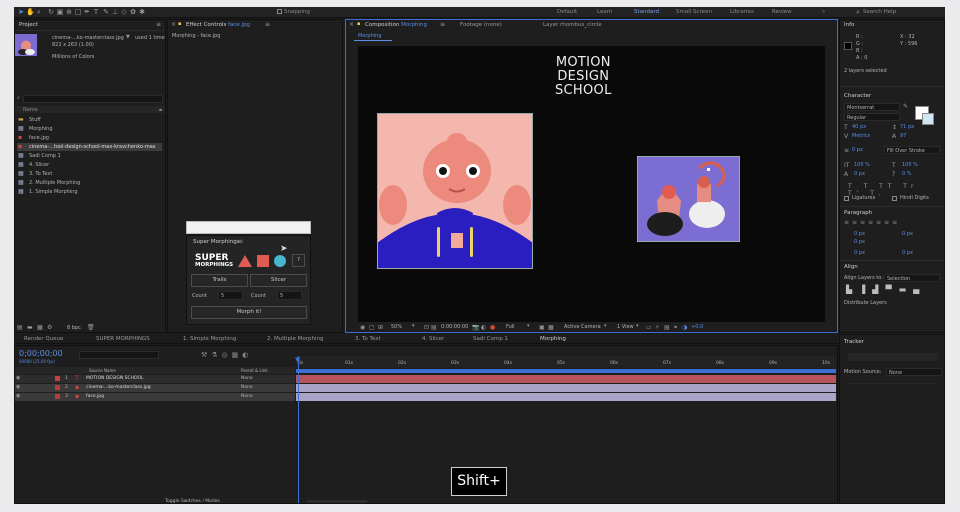  What do you see at coordinates (89, 129) in the screenshot?
I see `list-item: ▦ Morphing` at bounding box center [89, 129].